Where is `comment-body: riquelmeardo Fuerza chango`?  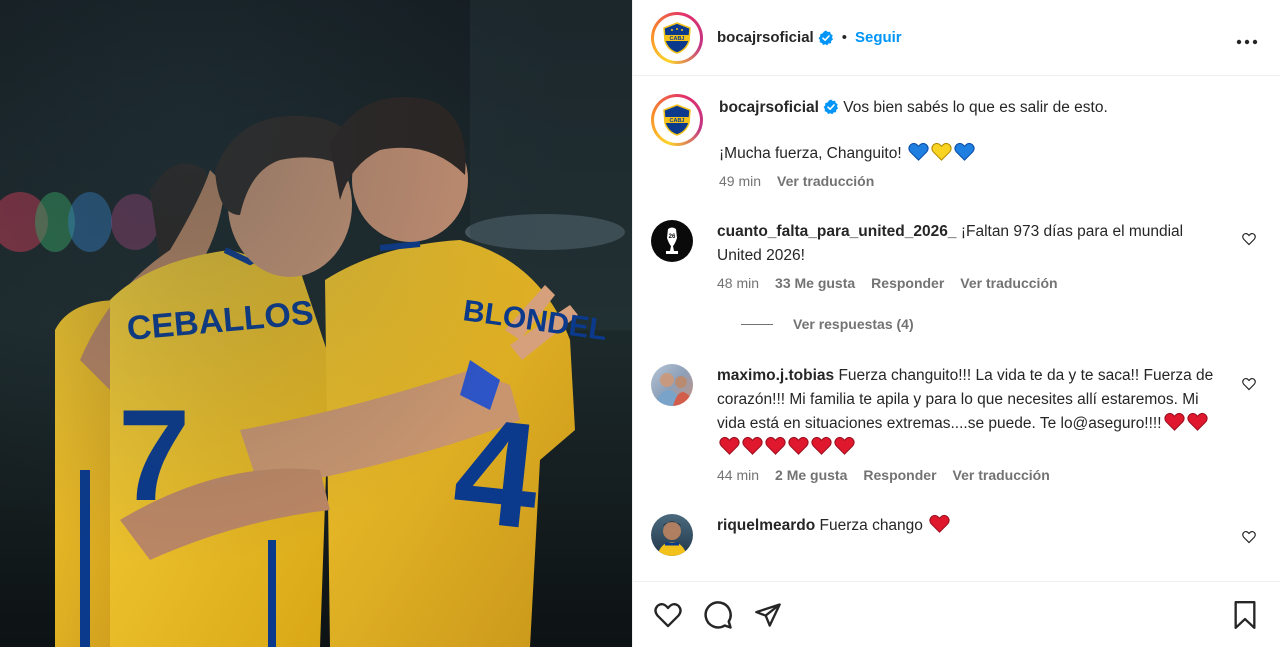 comment-body: riquelmeardo Fuerza chango is located at coordinates (989, 535).